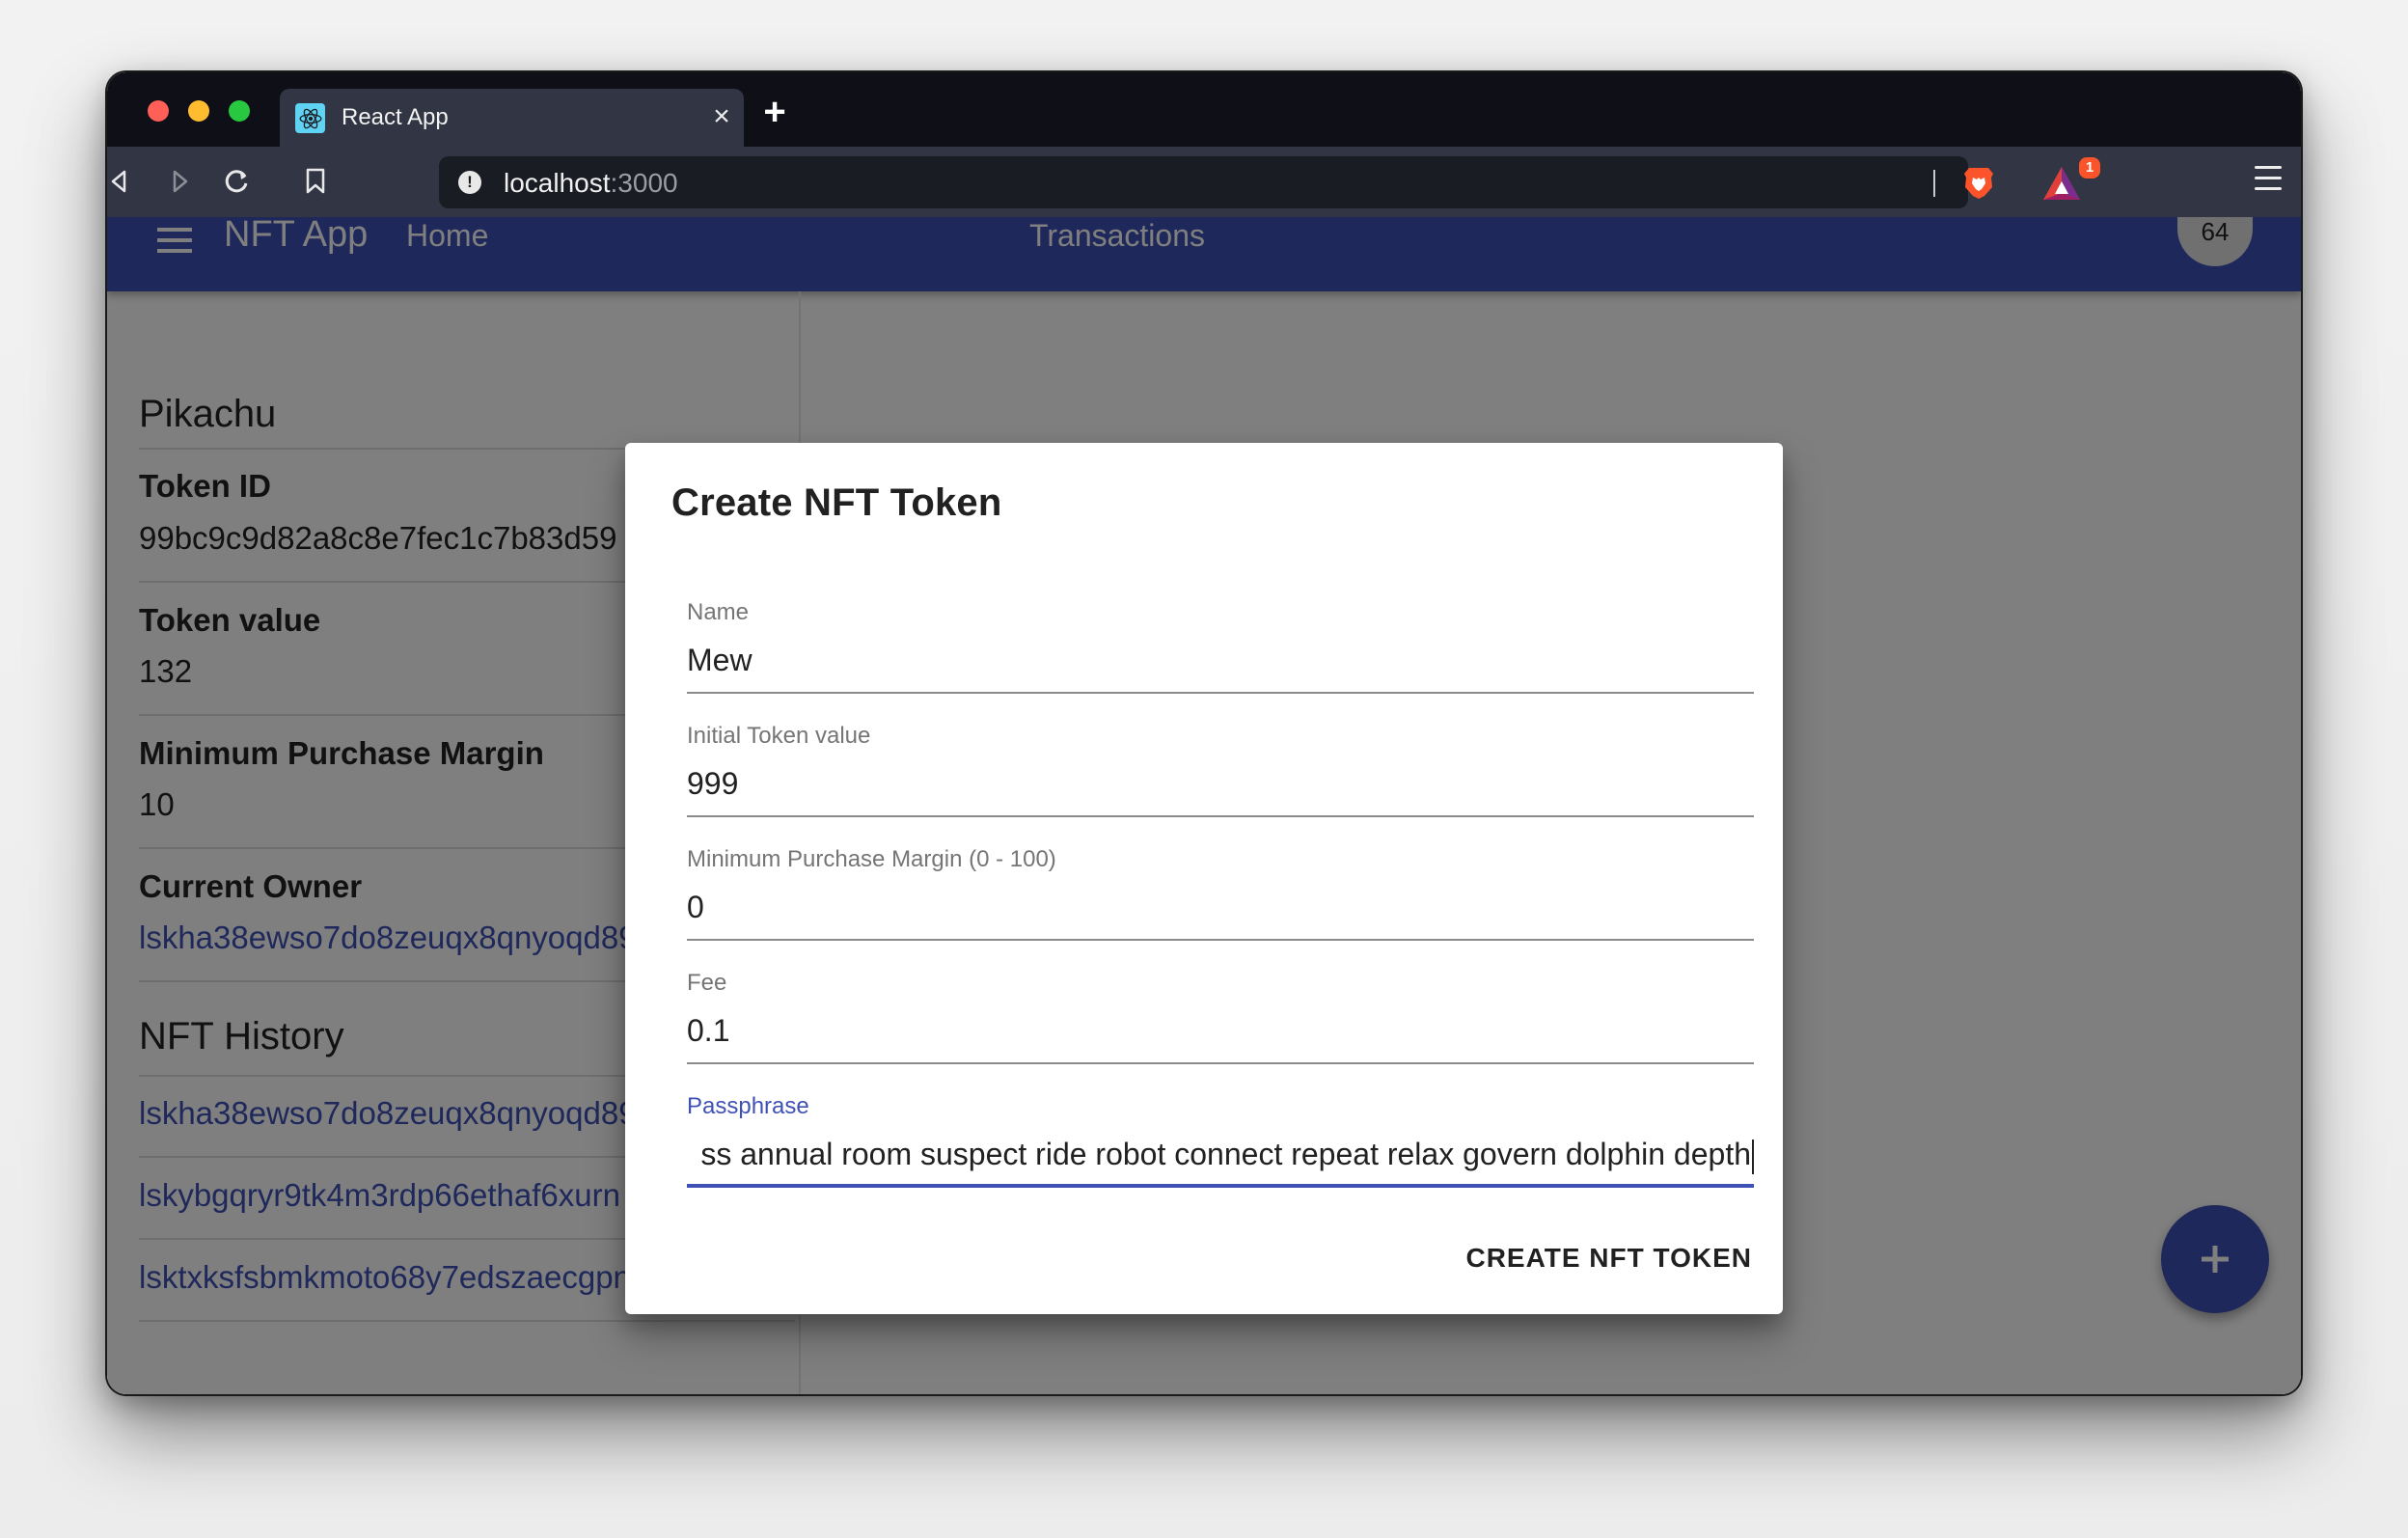 The height and width of the screenshot is (1538, 2408). I want to click on min-margin-field-label: Minimum Purchase Margin (0 - 100), so click(871, 859).